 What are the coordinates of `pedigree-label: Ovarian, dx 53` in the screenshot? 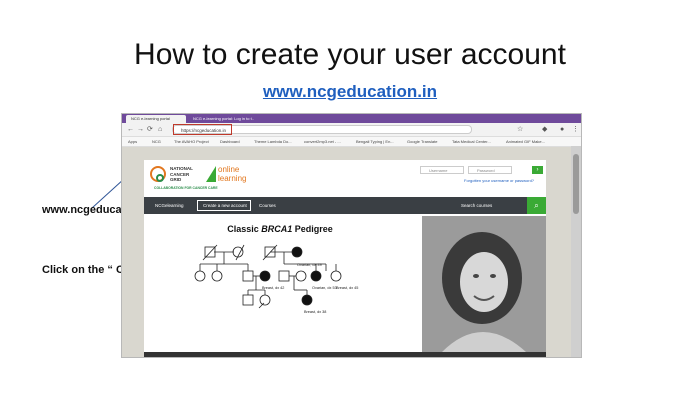 It's located at (324, 288).